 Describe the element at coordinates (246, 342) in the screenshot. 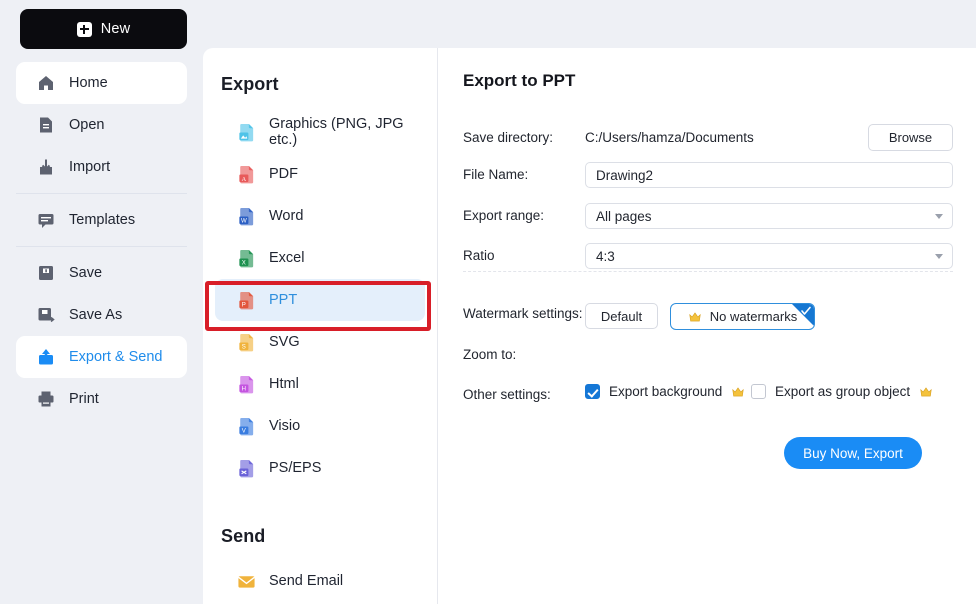

I see `svg-file-icon: S` at that location.